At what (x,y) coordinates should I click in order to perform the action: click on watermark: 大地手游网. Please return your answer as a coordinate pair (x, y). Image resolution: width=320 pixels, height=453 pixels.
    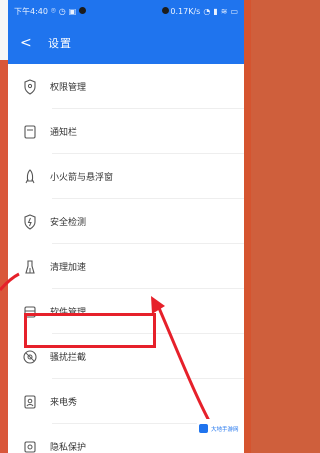
    Looking at the image, I should click on (220, 428).